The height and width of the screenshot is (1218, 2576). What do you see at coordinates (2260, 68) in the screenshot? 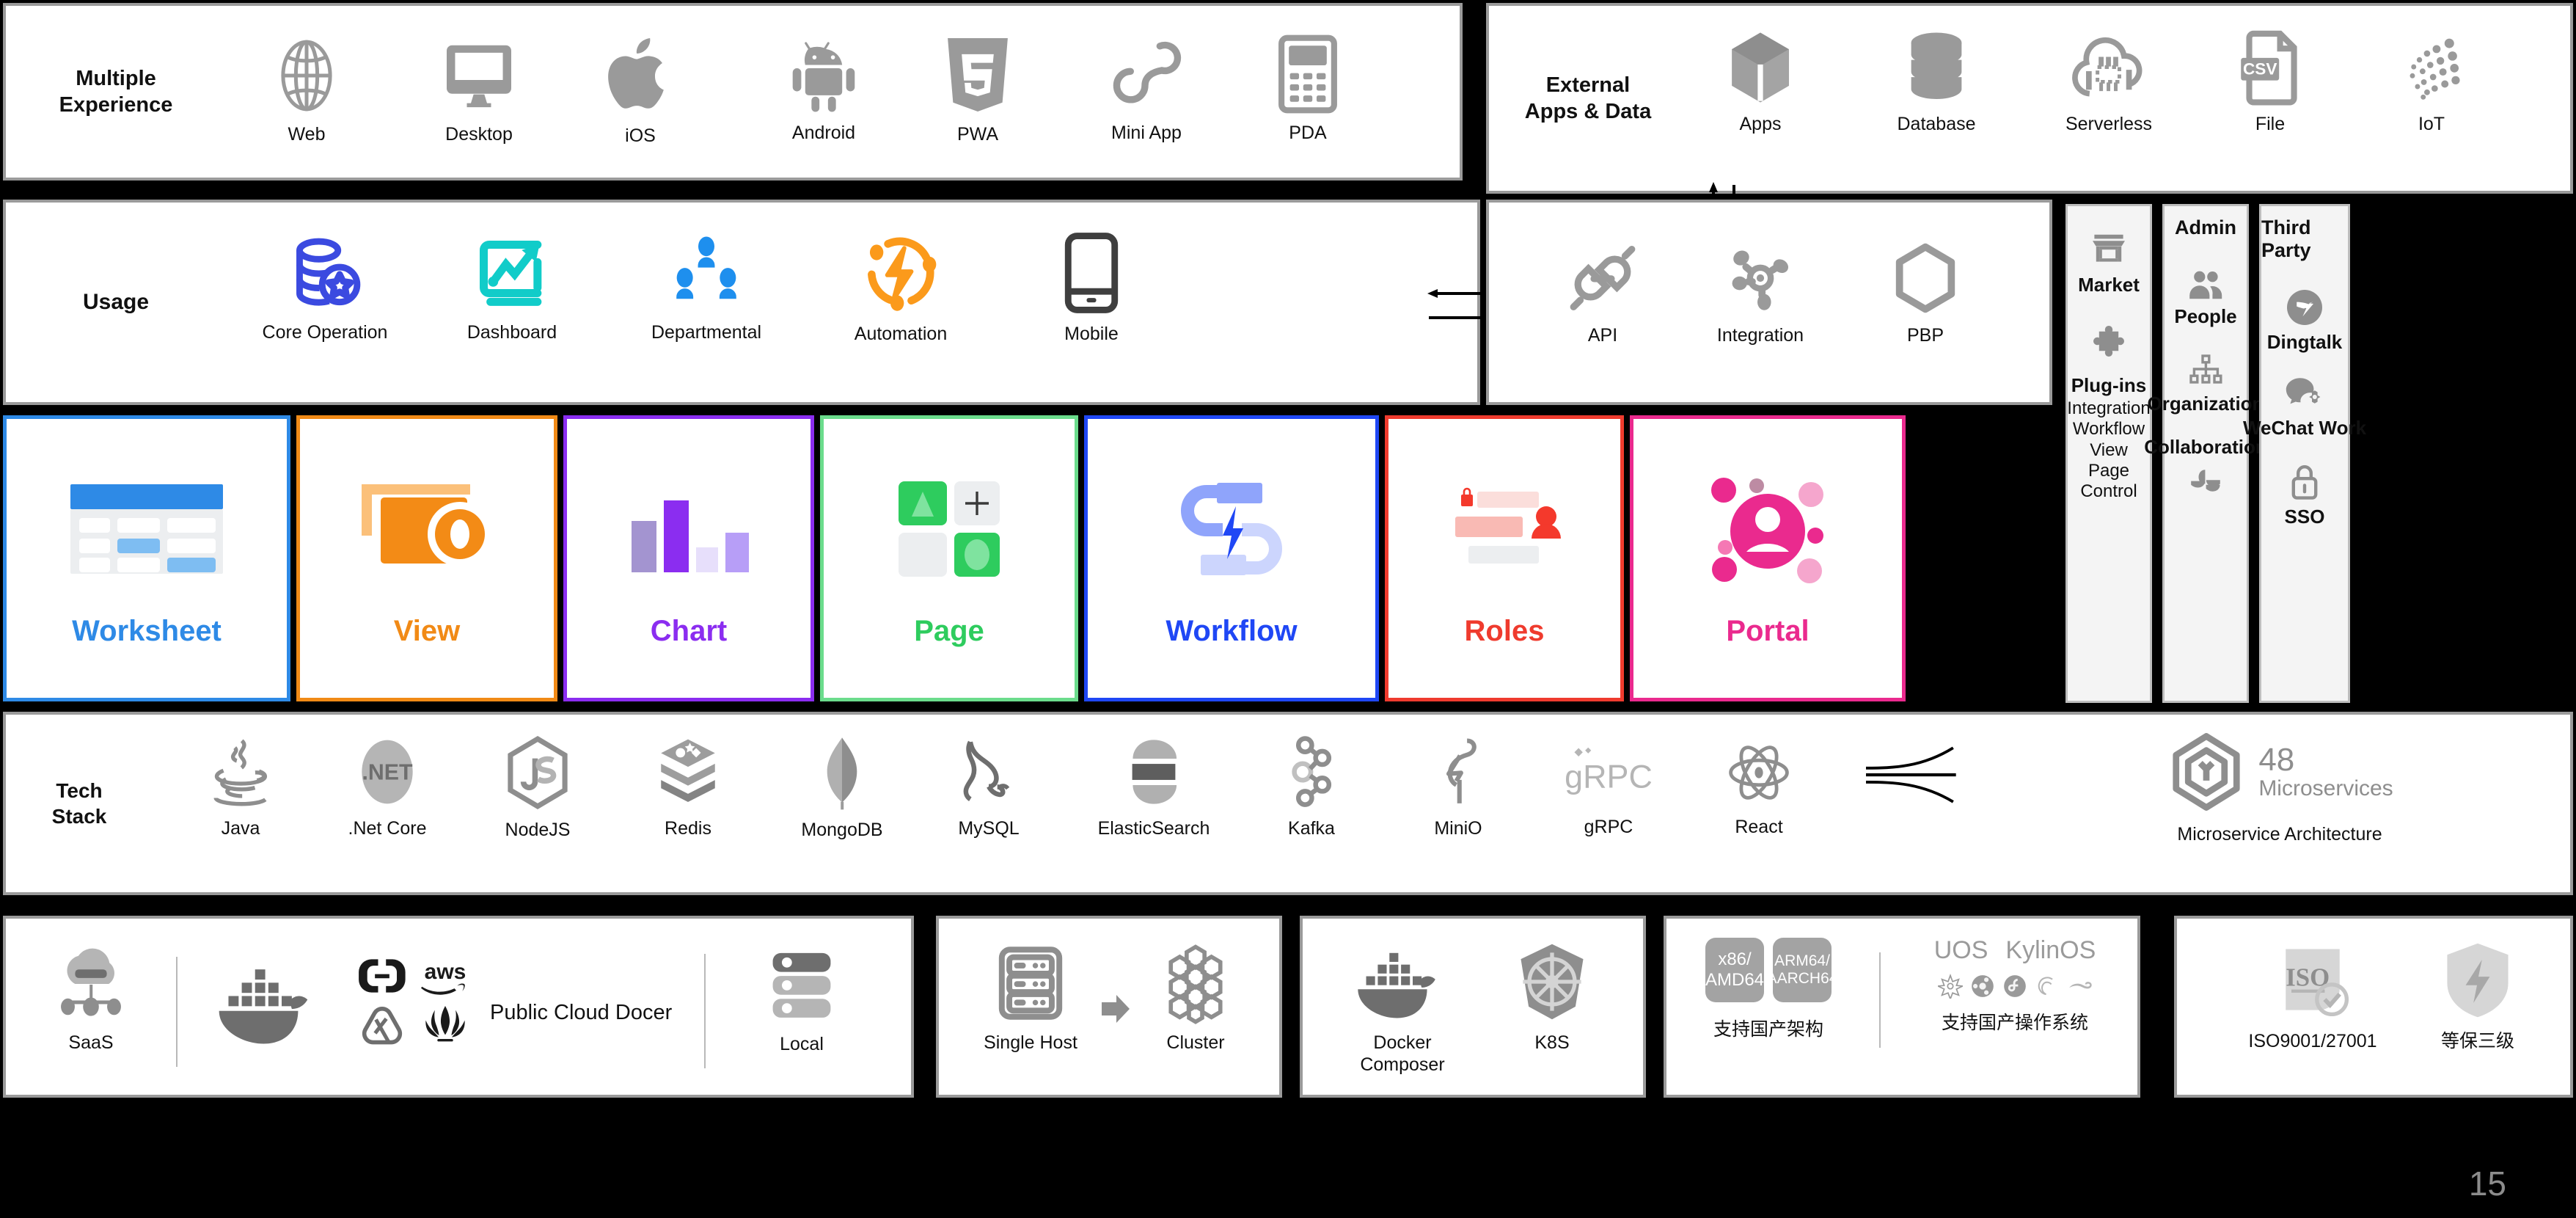
I see `svg-text: CSV` at bounding box center [2260, 68].